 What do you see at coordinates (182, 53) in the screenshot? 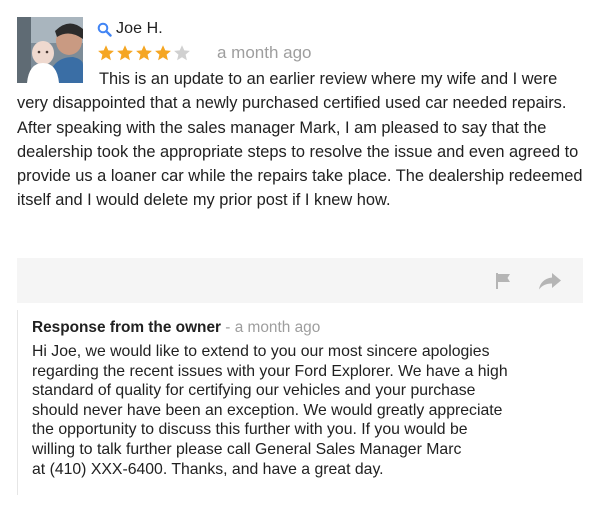
I see `star-empty-icon` at bounding box center [182, 53].